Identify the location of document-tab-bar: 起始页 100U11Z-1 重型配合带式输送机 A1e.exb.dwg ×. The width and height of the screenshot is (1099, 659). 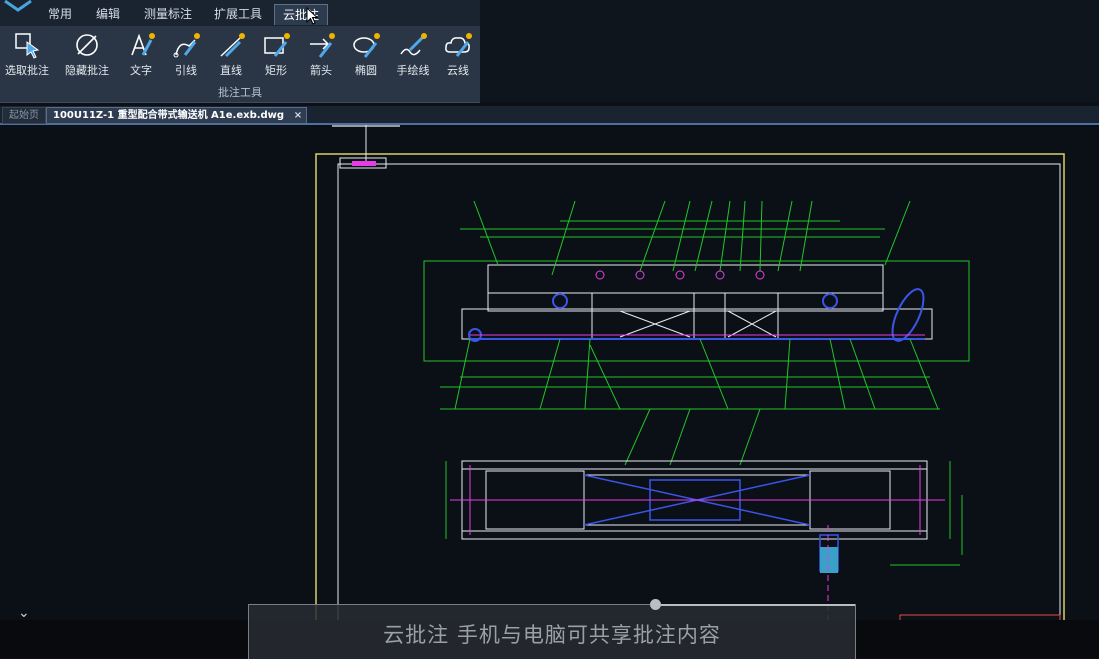
(549, 115).